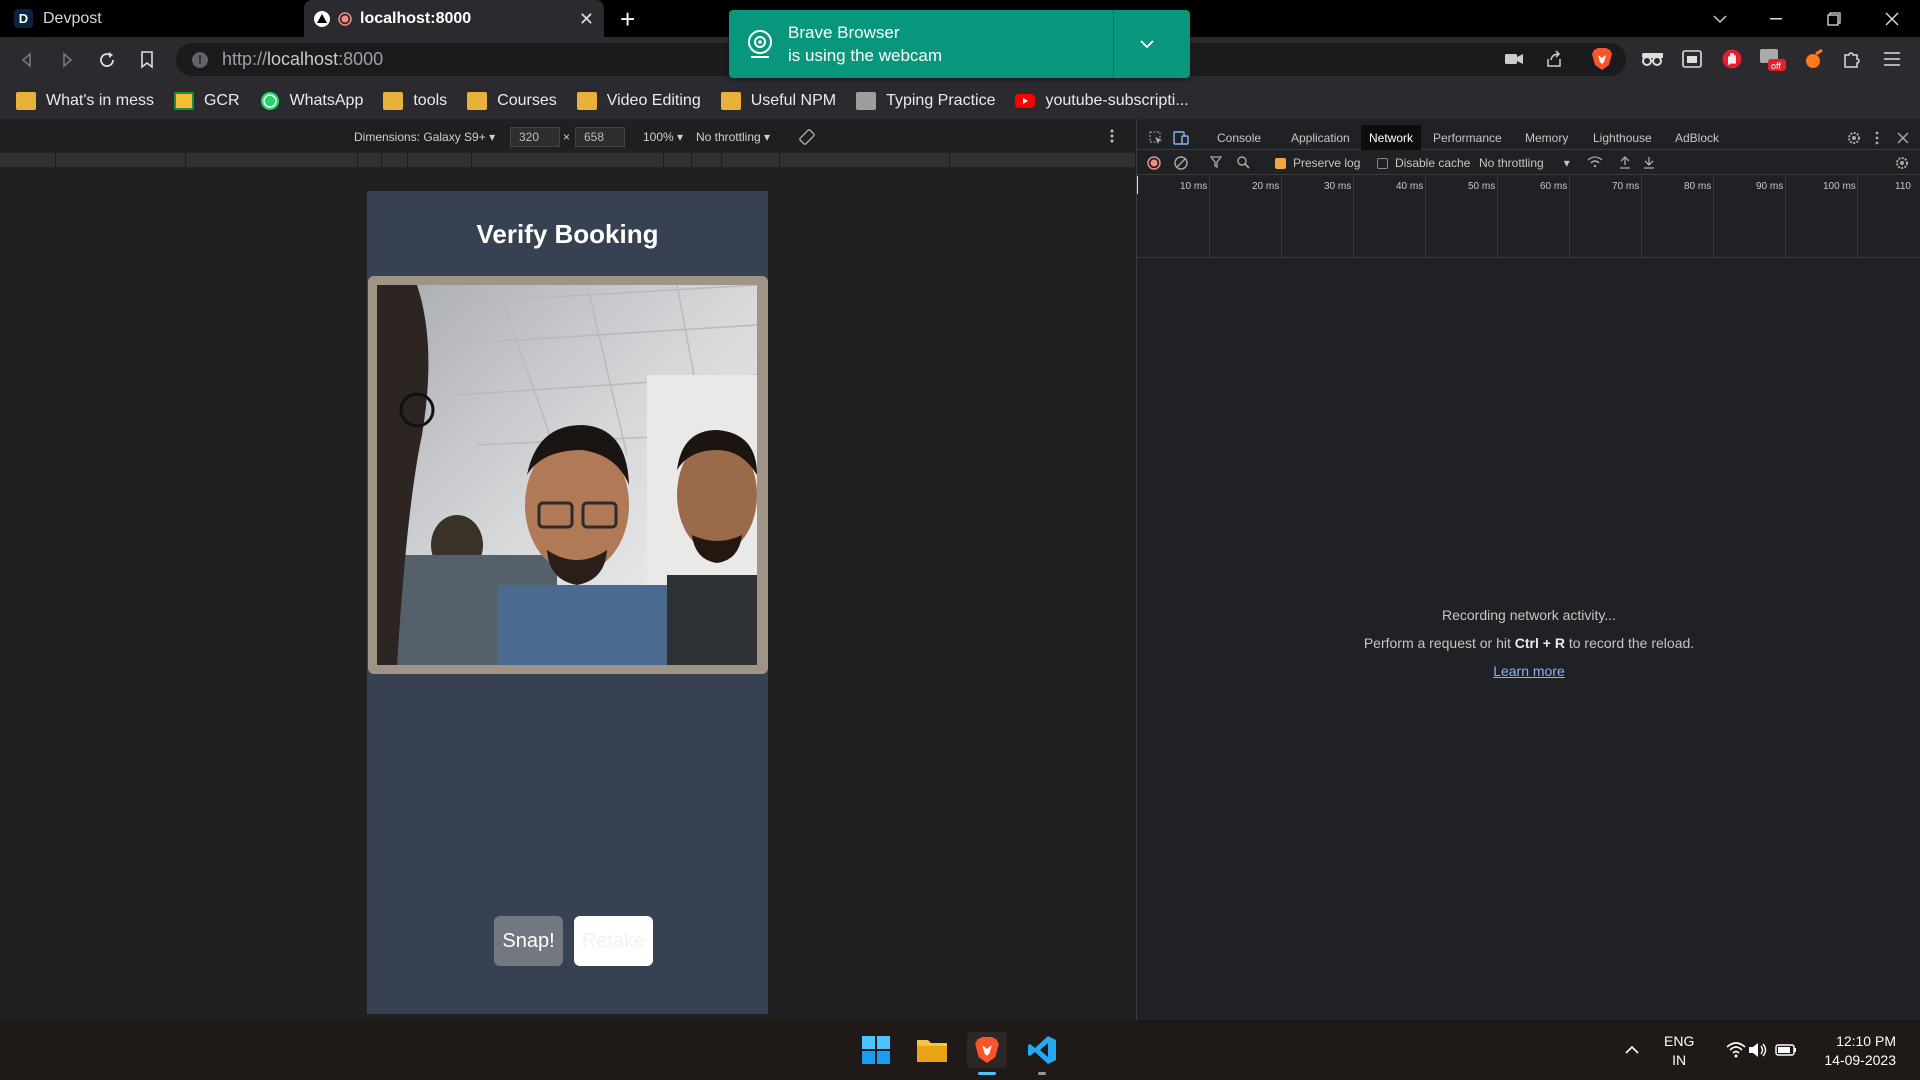 Image resolution: width=1920 pixels, height=1080 pixels. Describe the element at coordinates (528, 941) in the screenshot. I see `snap-button: Snap!` at that location.